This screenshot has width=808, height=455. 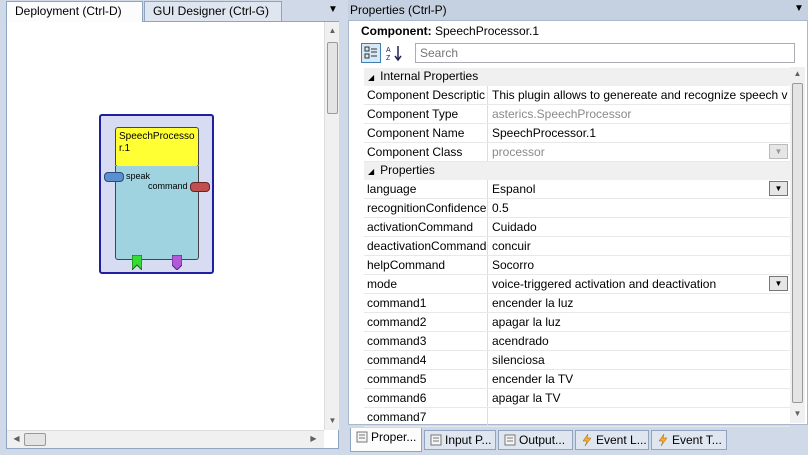 I want to click on property-name: Component Name, so click(x=426, y=133).